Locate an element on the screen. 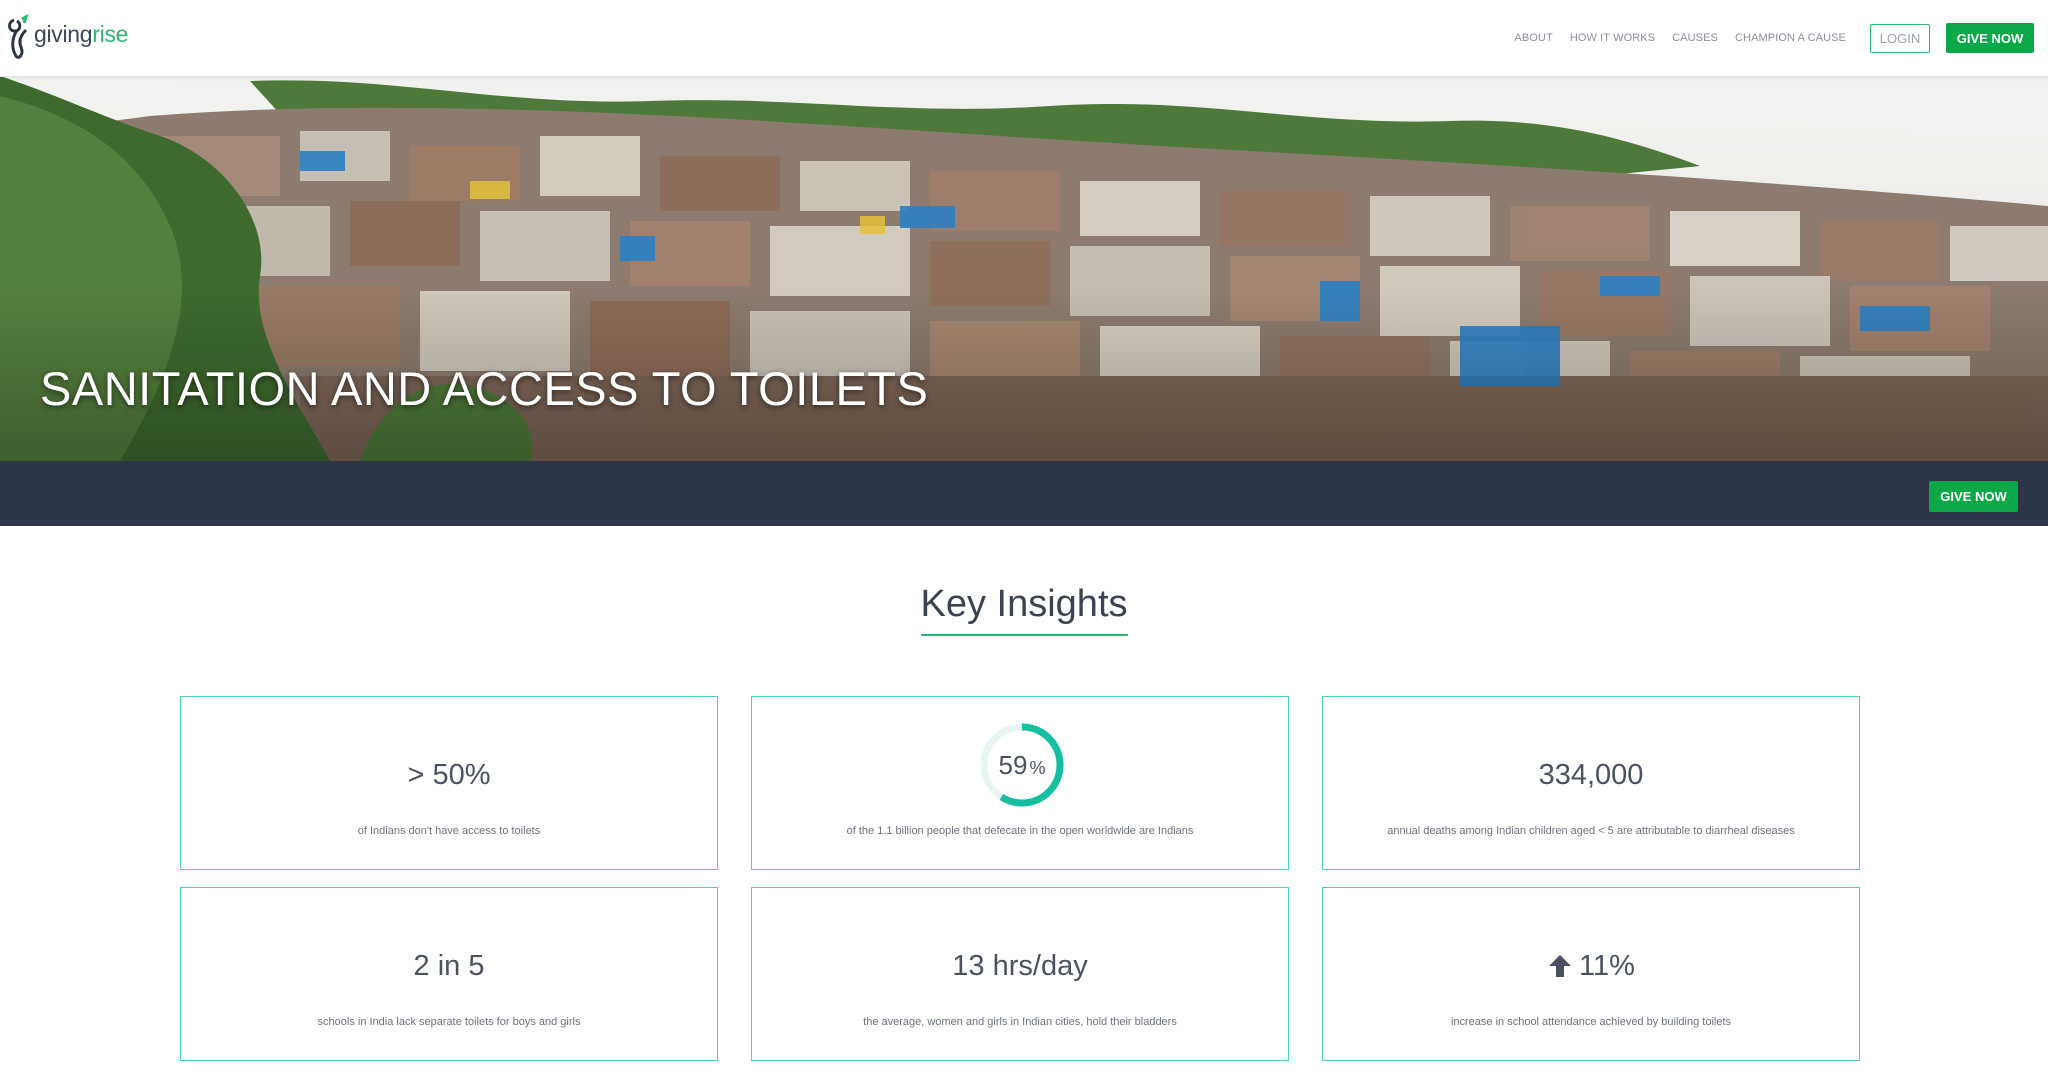 This screenshot has height=1079, width=2048. login-button: LOGIN is located at coordinates (1900, 38).